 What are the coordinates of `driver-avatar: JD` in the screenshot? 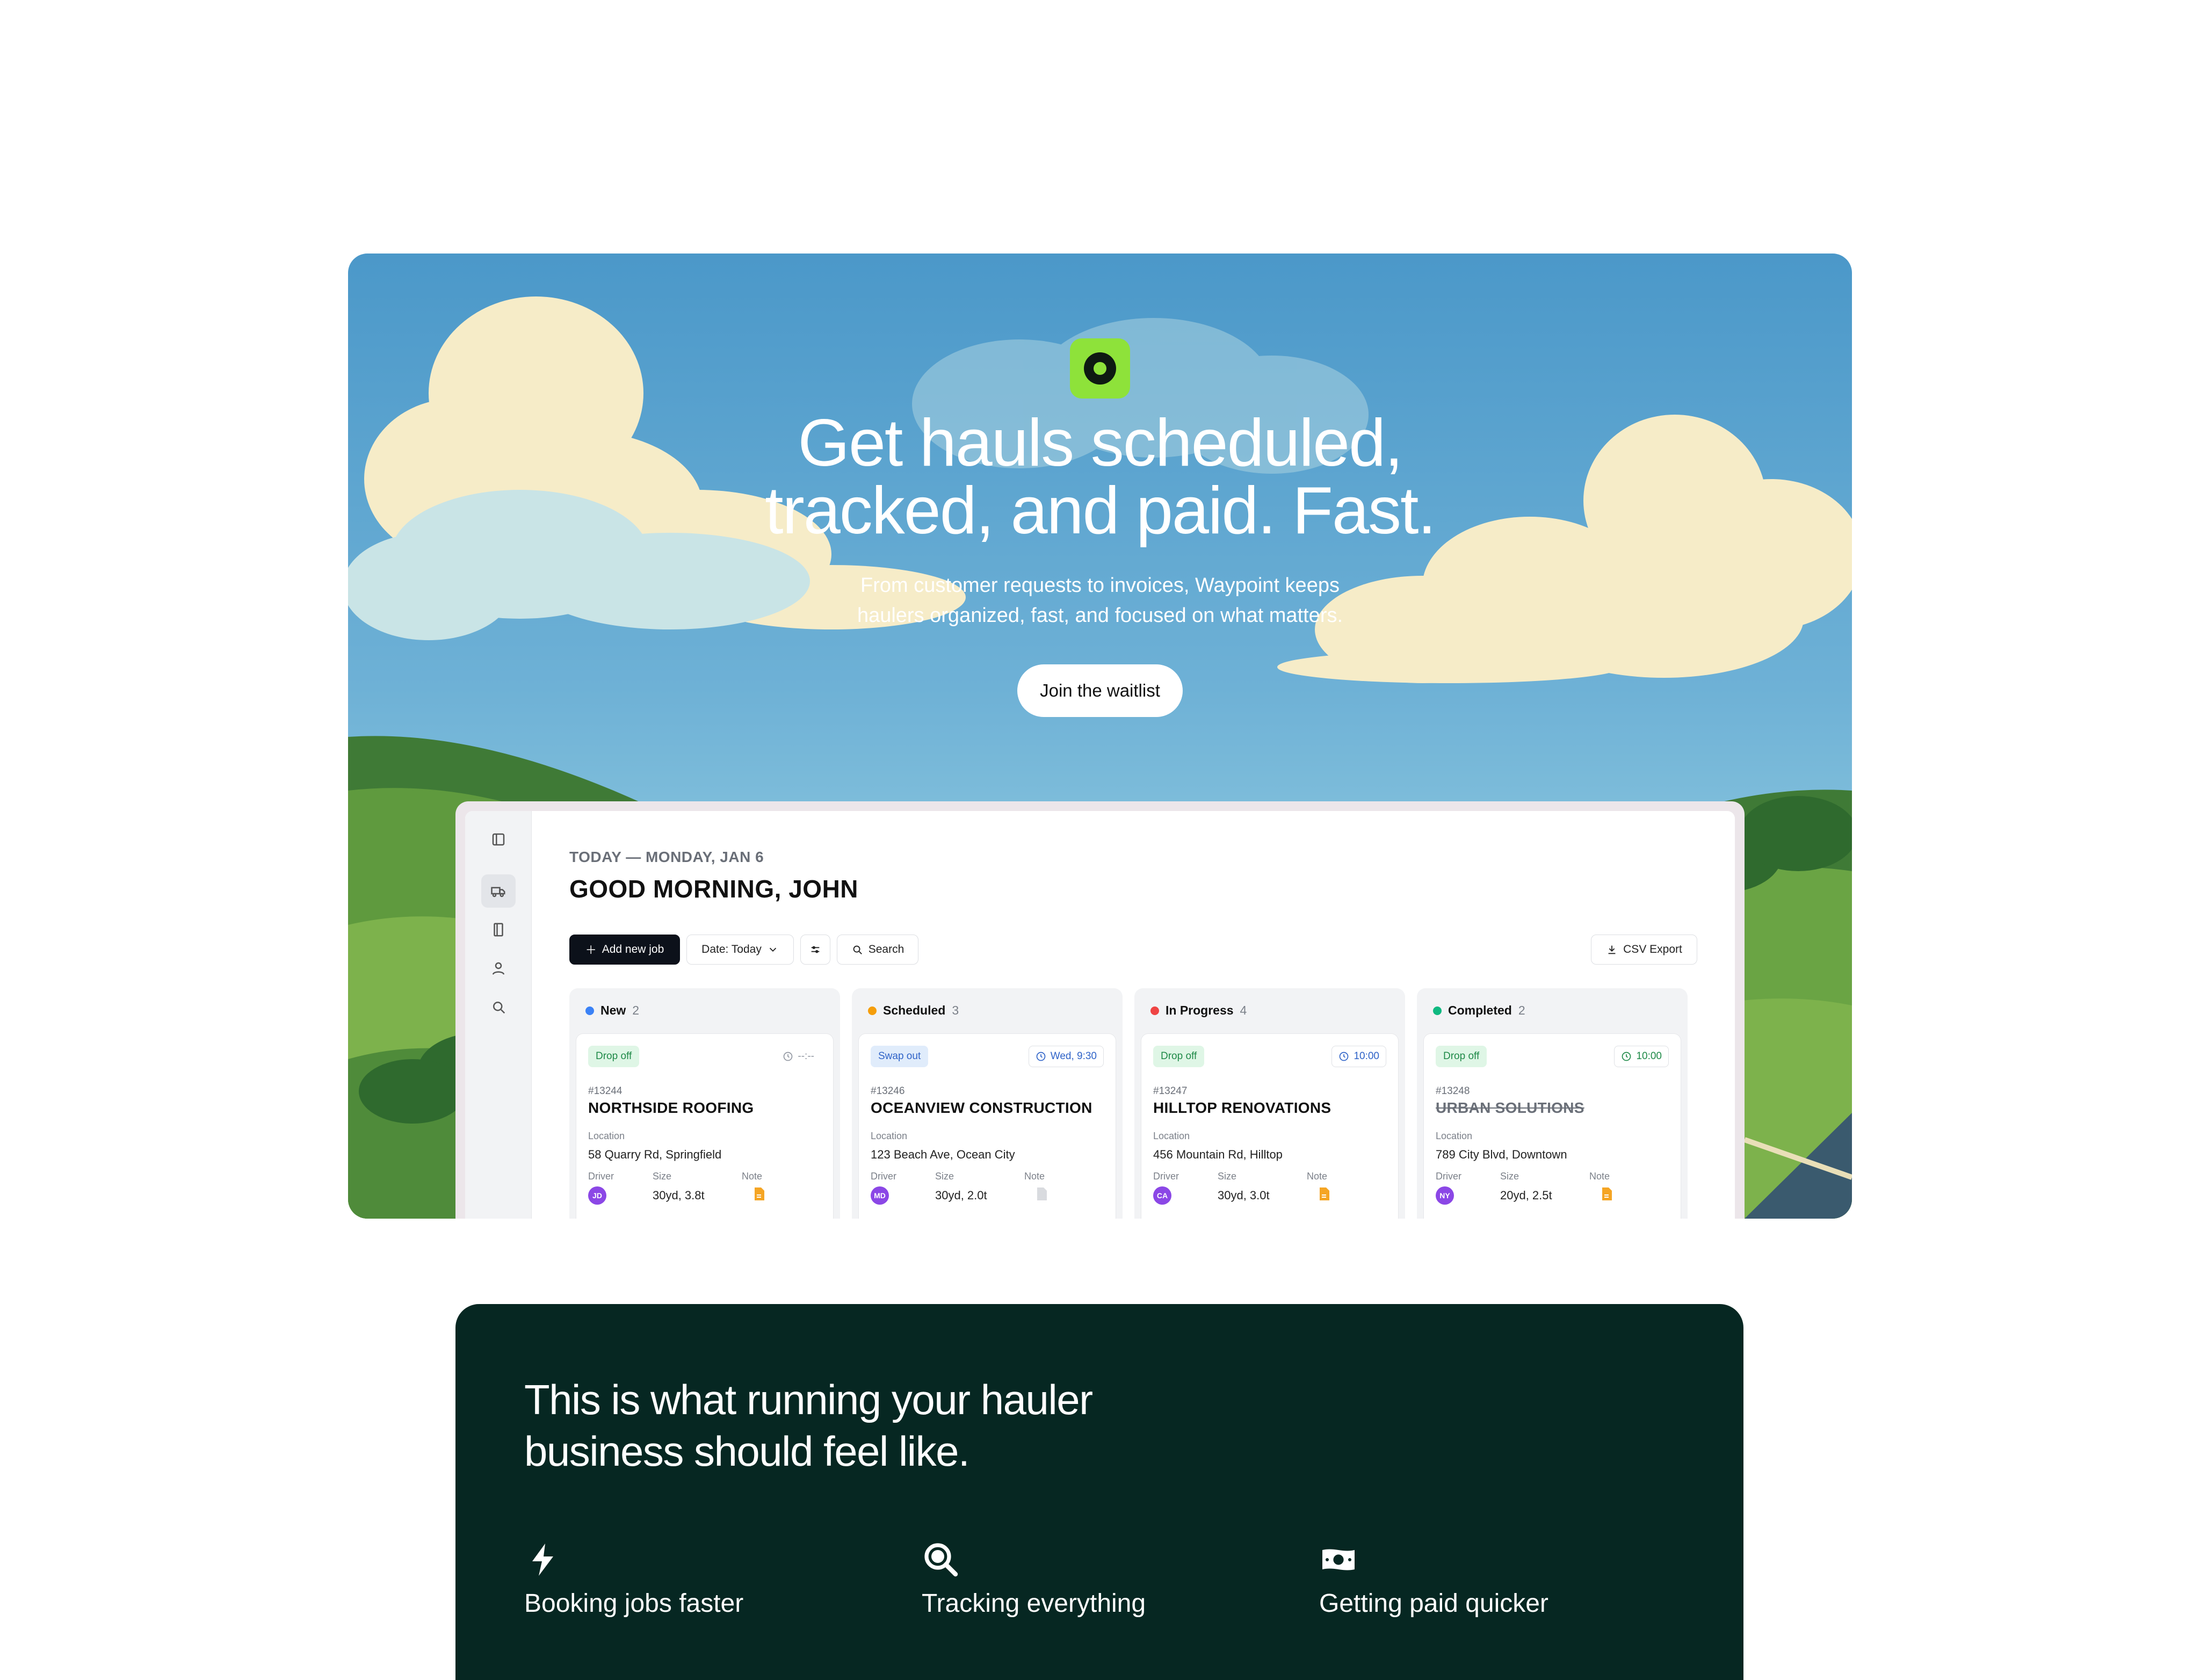 It's located at (597, 1195).